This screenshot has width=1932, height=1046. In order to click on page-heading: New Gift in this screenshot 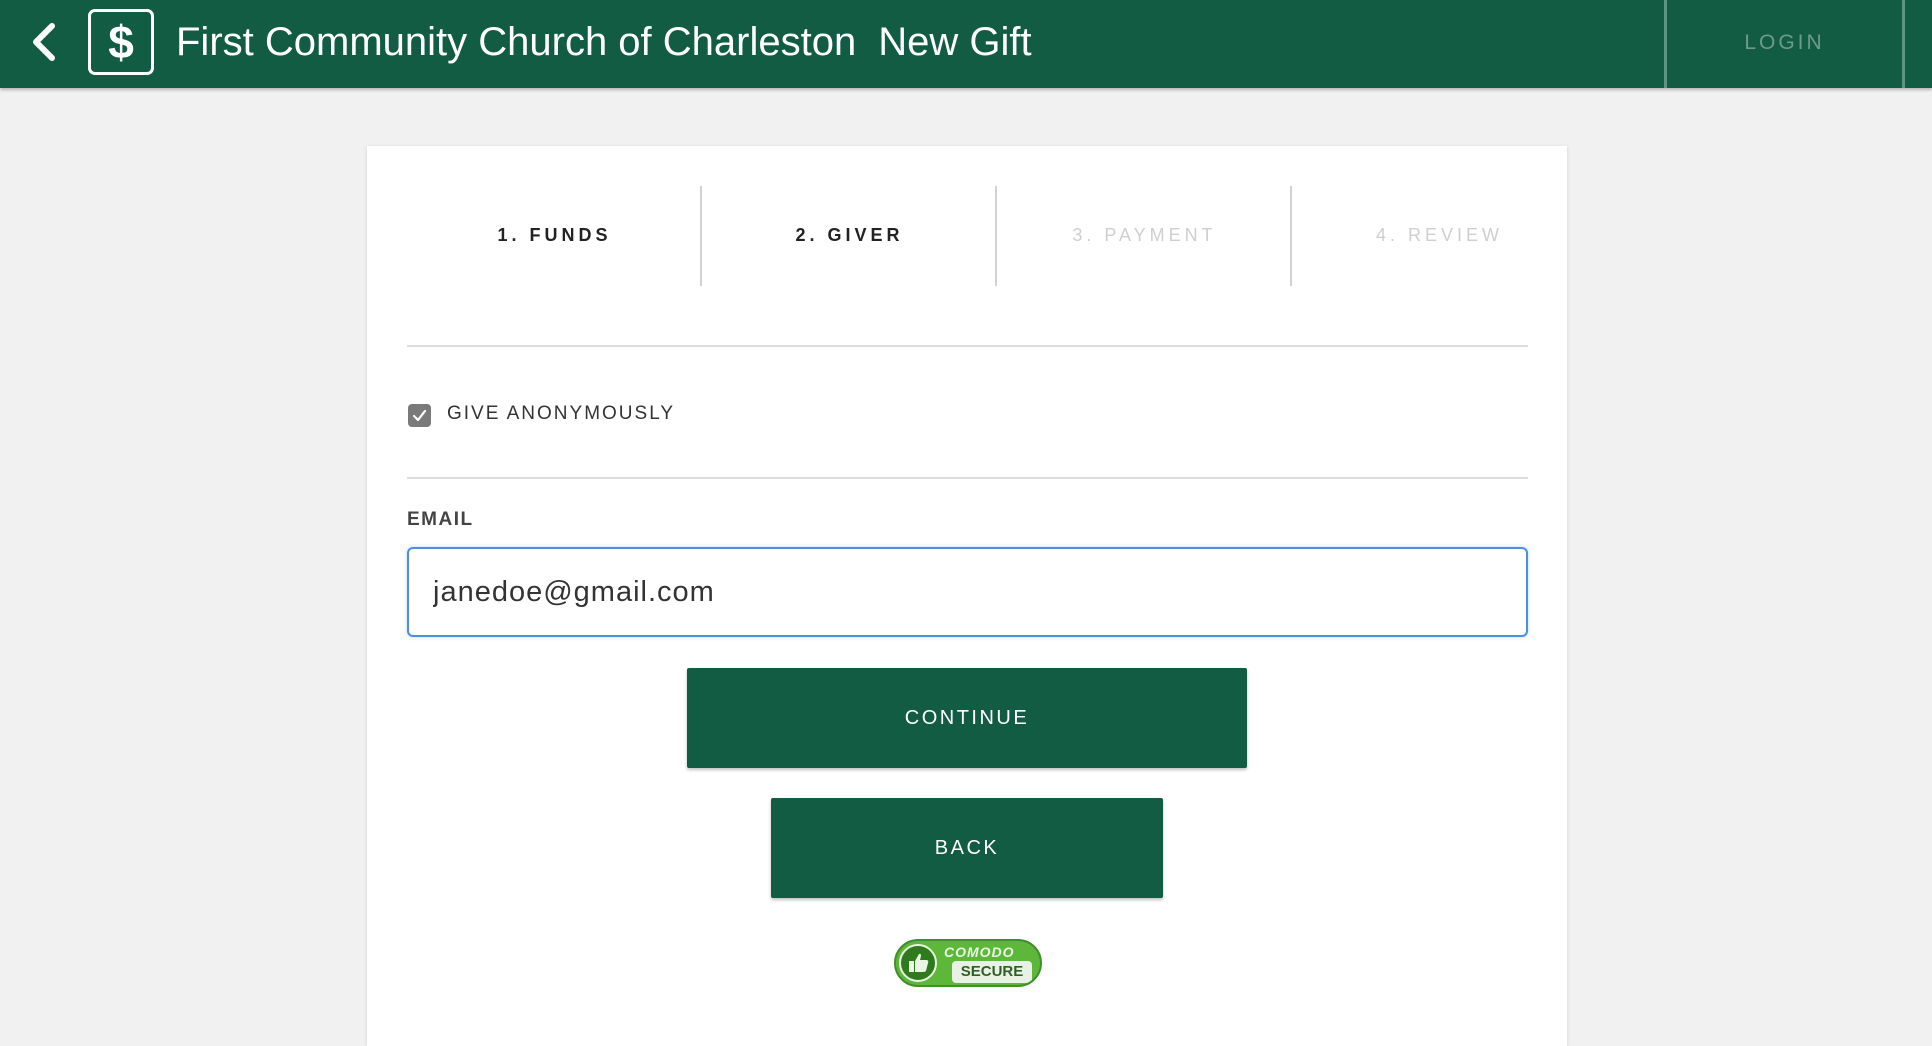, I will do `click(955, 42)`.